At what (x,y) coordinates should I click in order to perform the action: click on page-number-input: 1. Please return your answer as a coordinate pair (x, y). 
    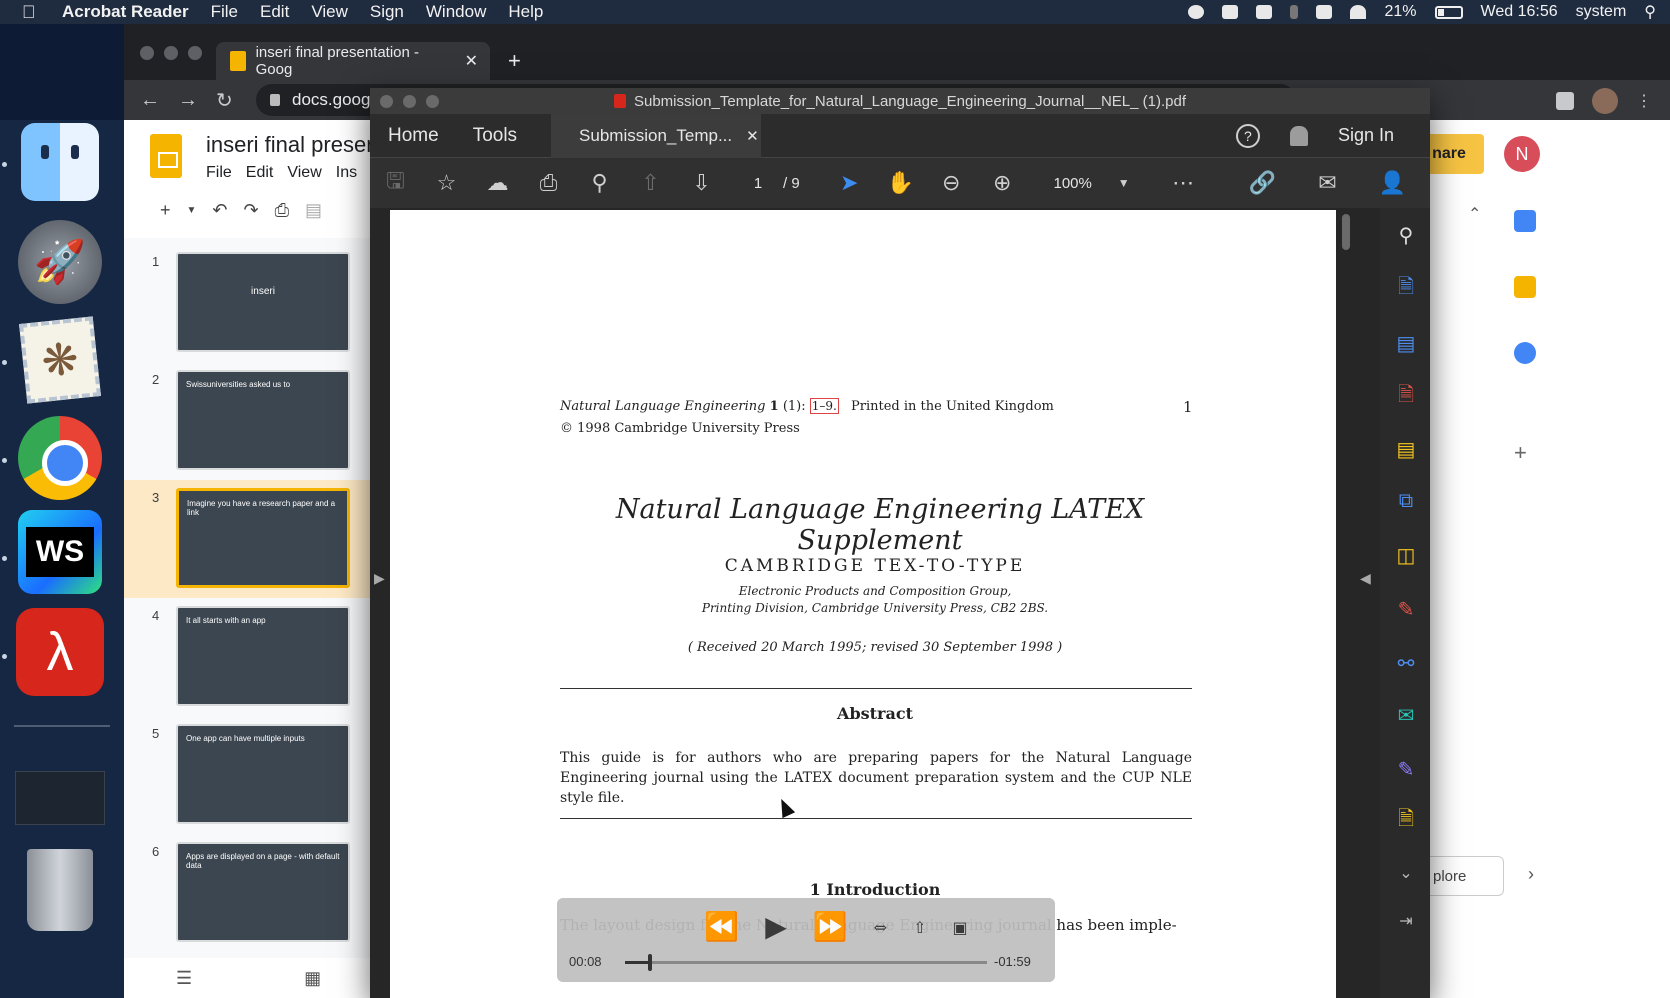
    Looking at the image, I should click on (758, 183).